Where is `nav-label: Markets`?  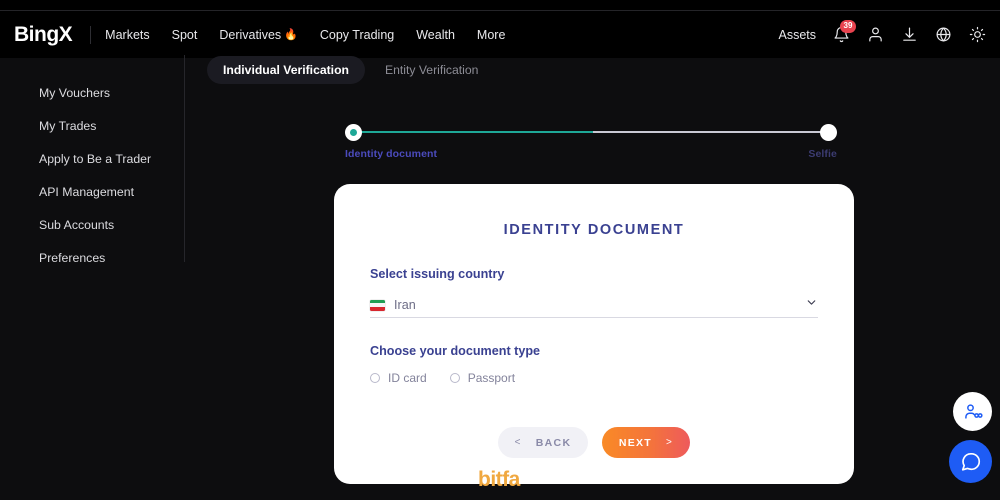 nav-label: Markets is located at coordinates (127, 34).